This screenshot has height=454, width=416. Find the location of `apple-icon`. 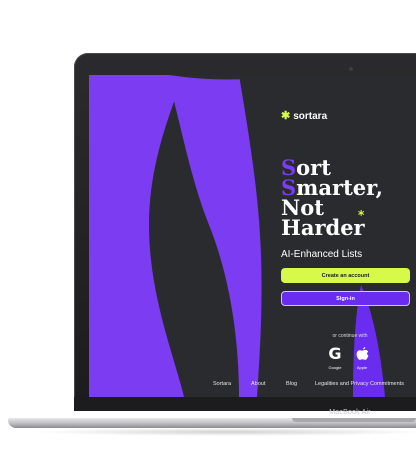

apple-icon is located at coordinates (362, 353).